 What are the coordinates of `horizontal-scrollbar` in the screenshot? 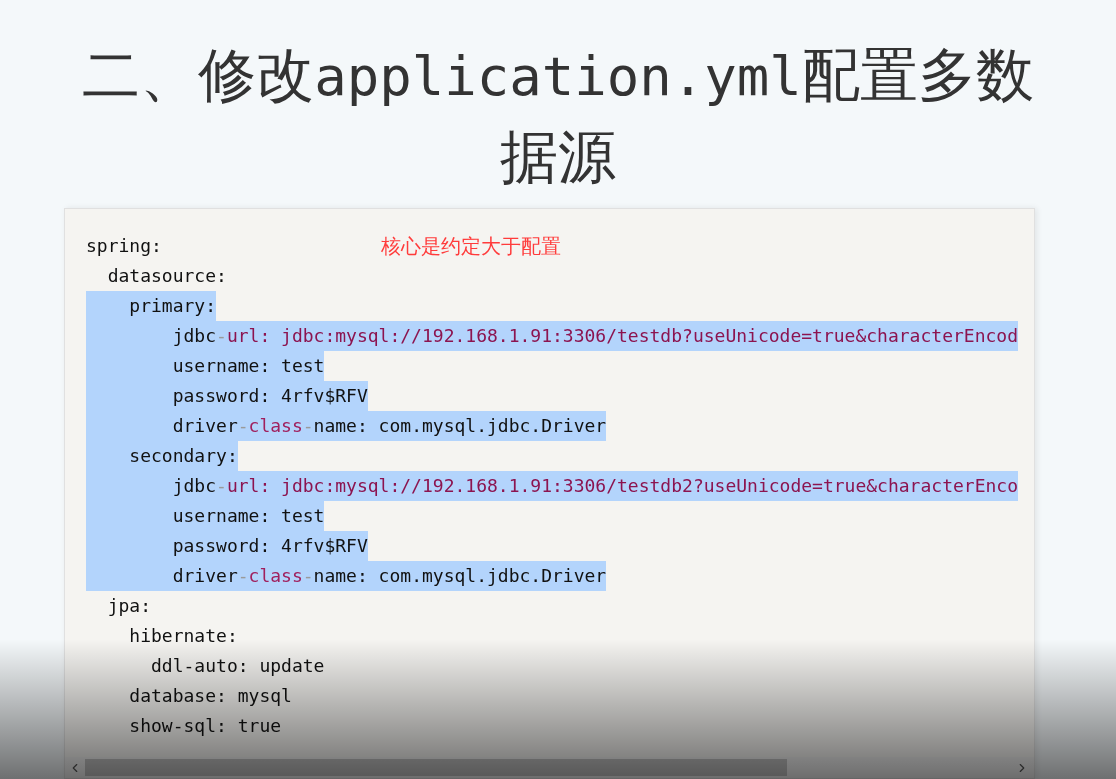 It's located at (549, 767).